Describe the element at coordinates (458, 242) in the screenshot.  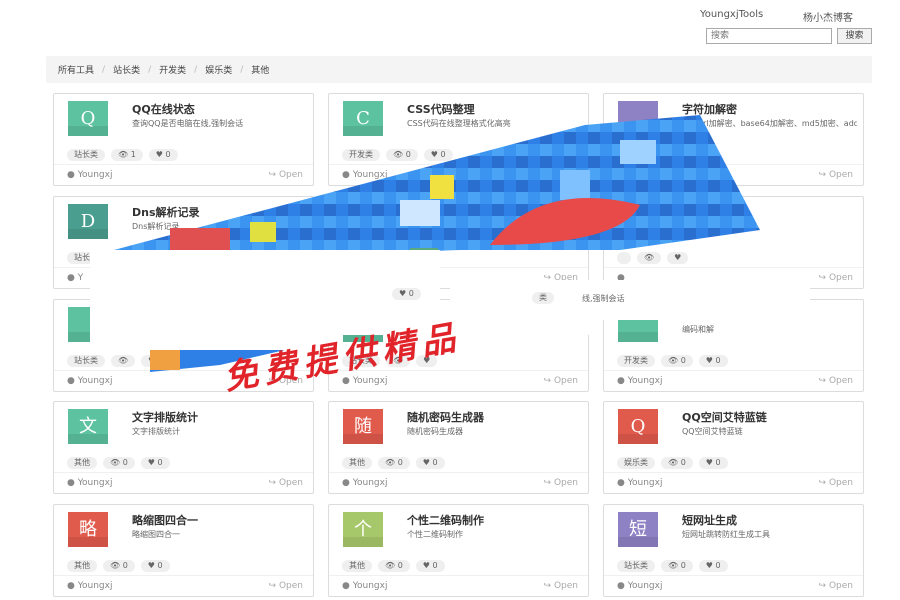
I see `tool-card: 👁 ♥ 0 ● ↪ Open` at that location.